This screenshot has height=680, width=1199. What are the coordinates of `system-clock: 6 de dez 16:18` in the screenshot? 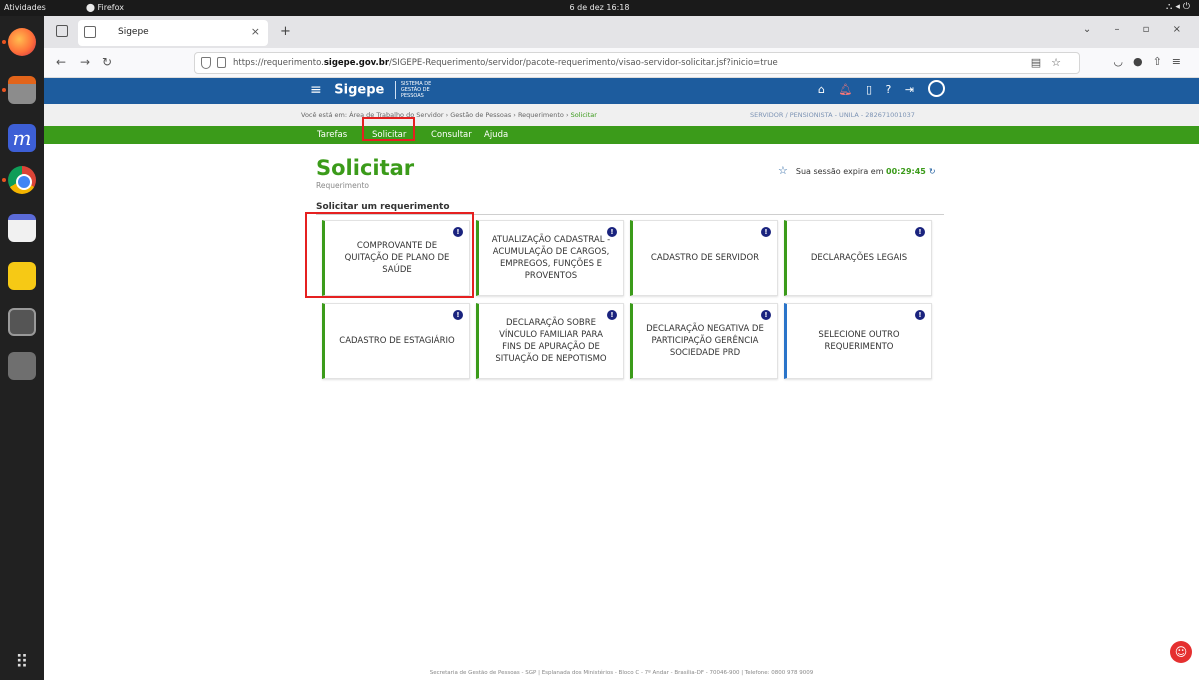 It's located at (599, 7).